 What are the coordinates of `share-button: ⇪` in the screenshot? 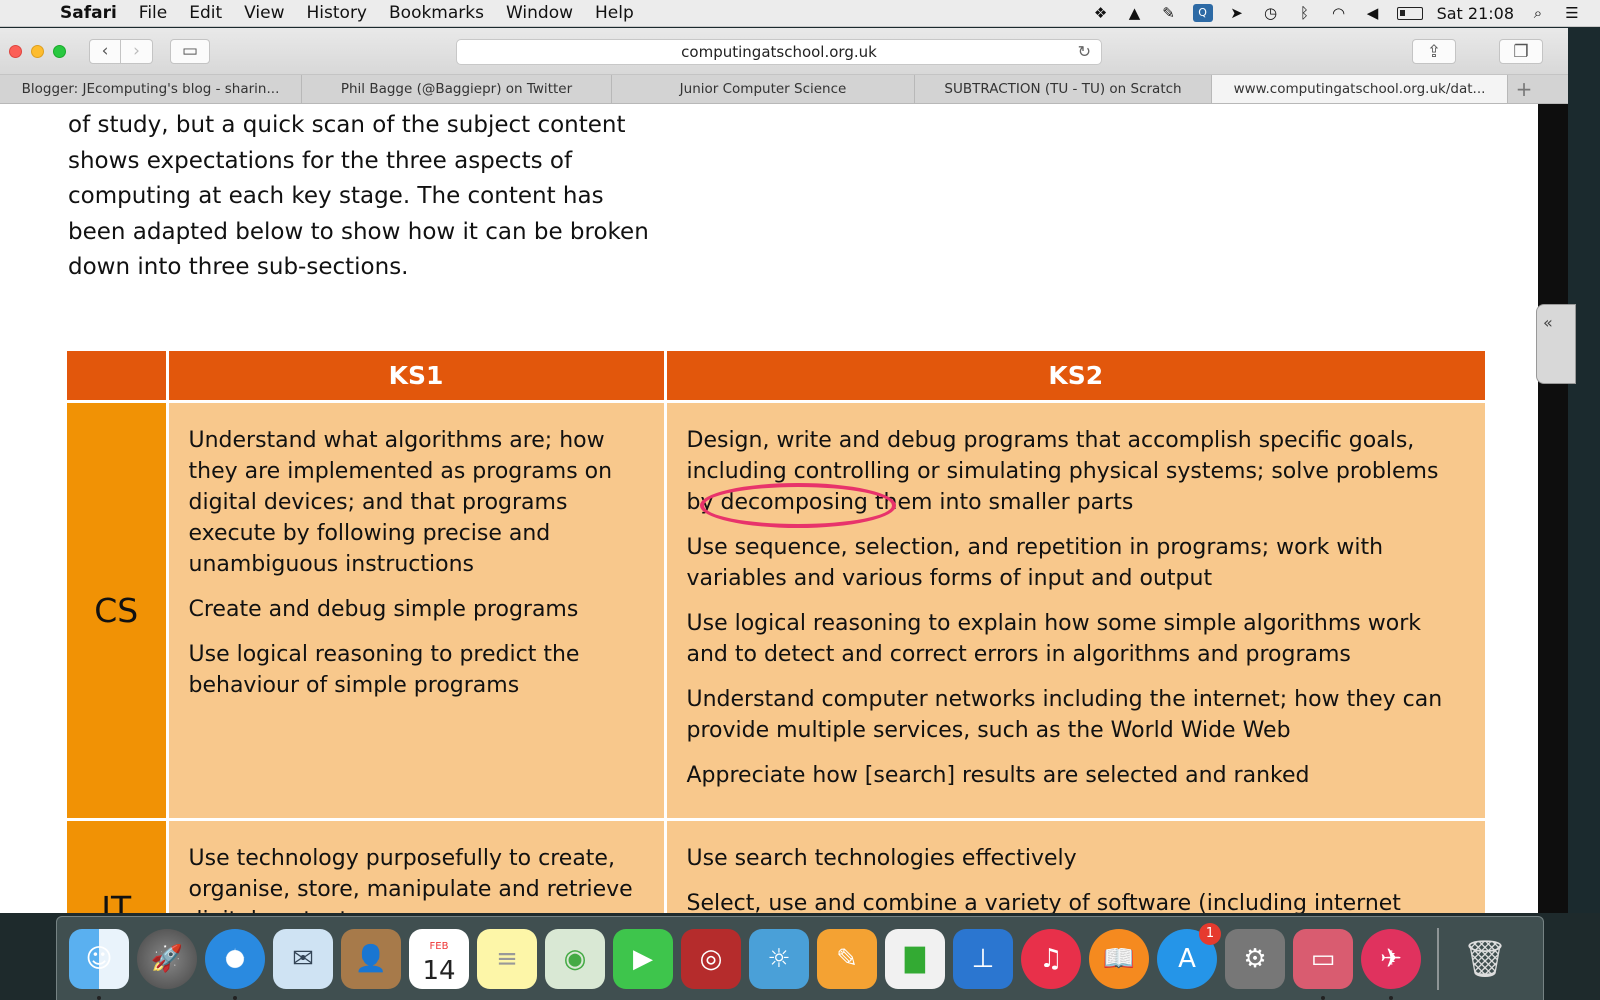 It's located at (1434, 51).